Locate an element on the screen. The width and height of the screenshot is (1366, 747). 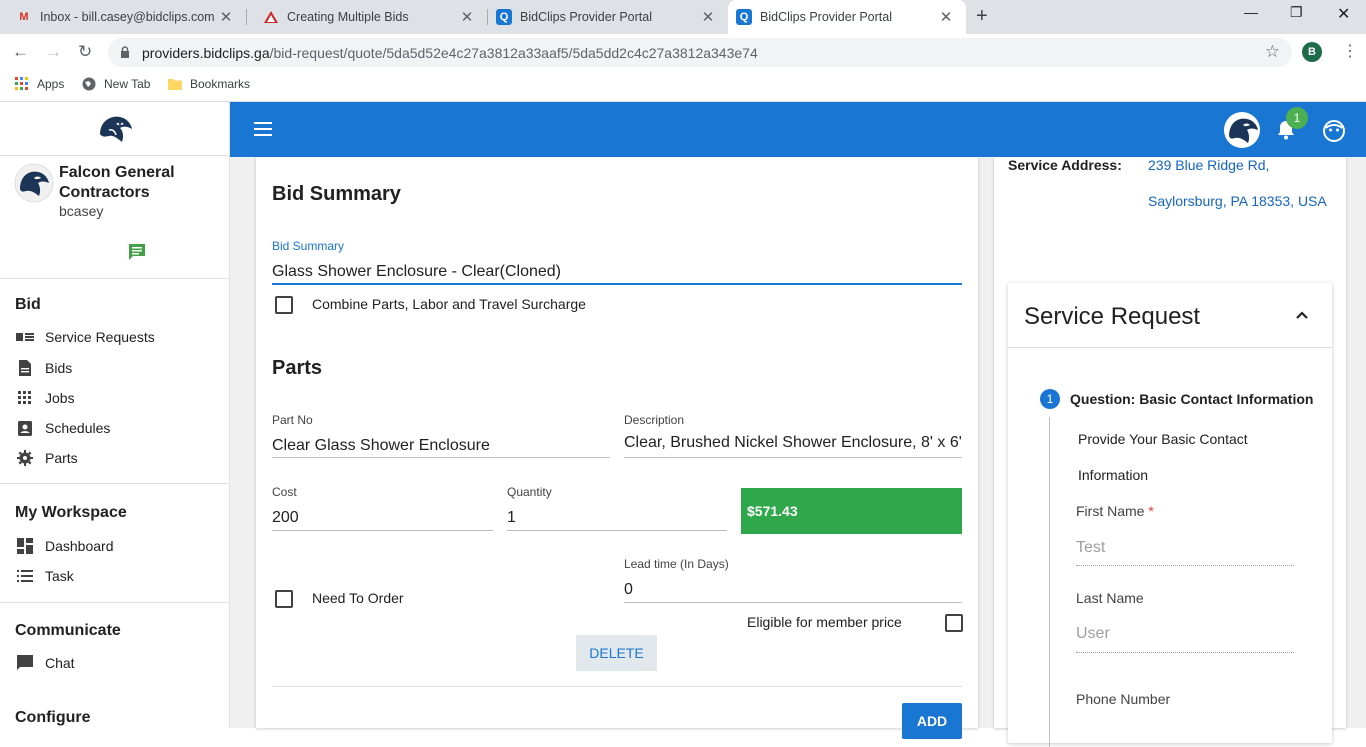
service-address-line2: Saylorsburg, PA 18353, USA is located at coordinates (1237, 201).